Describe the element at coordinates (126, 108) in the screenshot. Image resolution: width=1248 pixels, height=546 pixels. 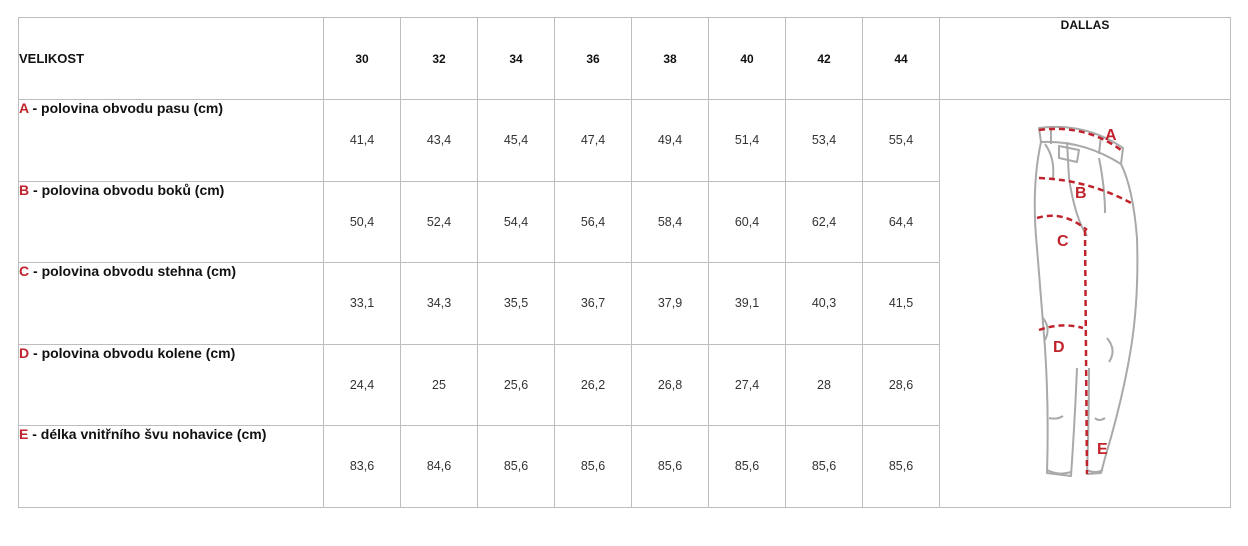
I see `measure-description: - polovina obvodu pasu (cm)` at that location.